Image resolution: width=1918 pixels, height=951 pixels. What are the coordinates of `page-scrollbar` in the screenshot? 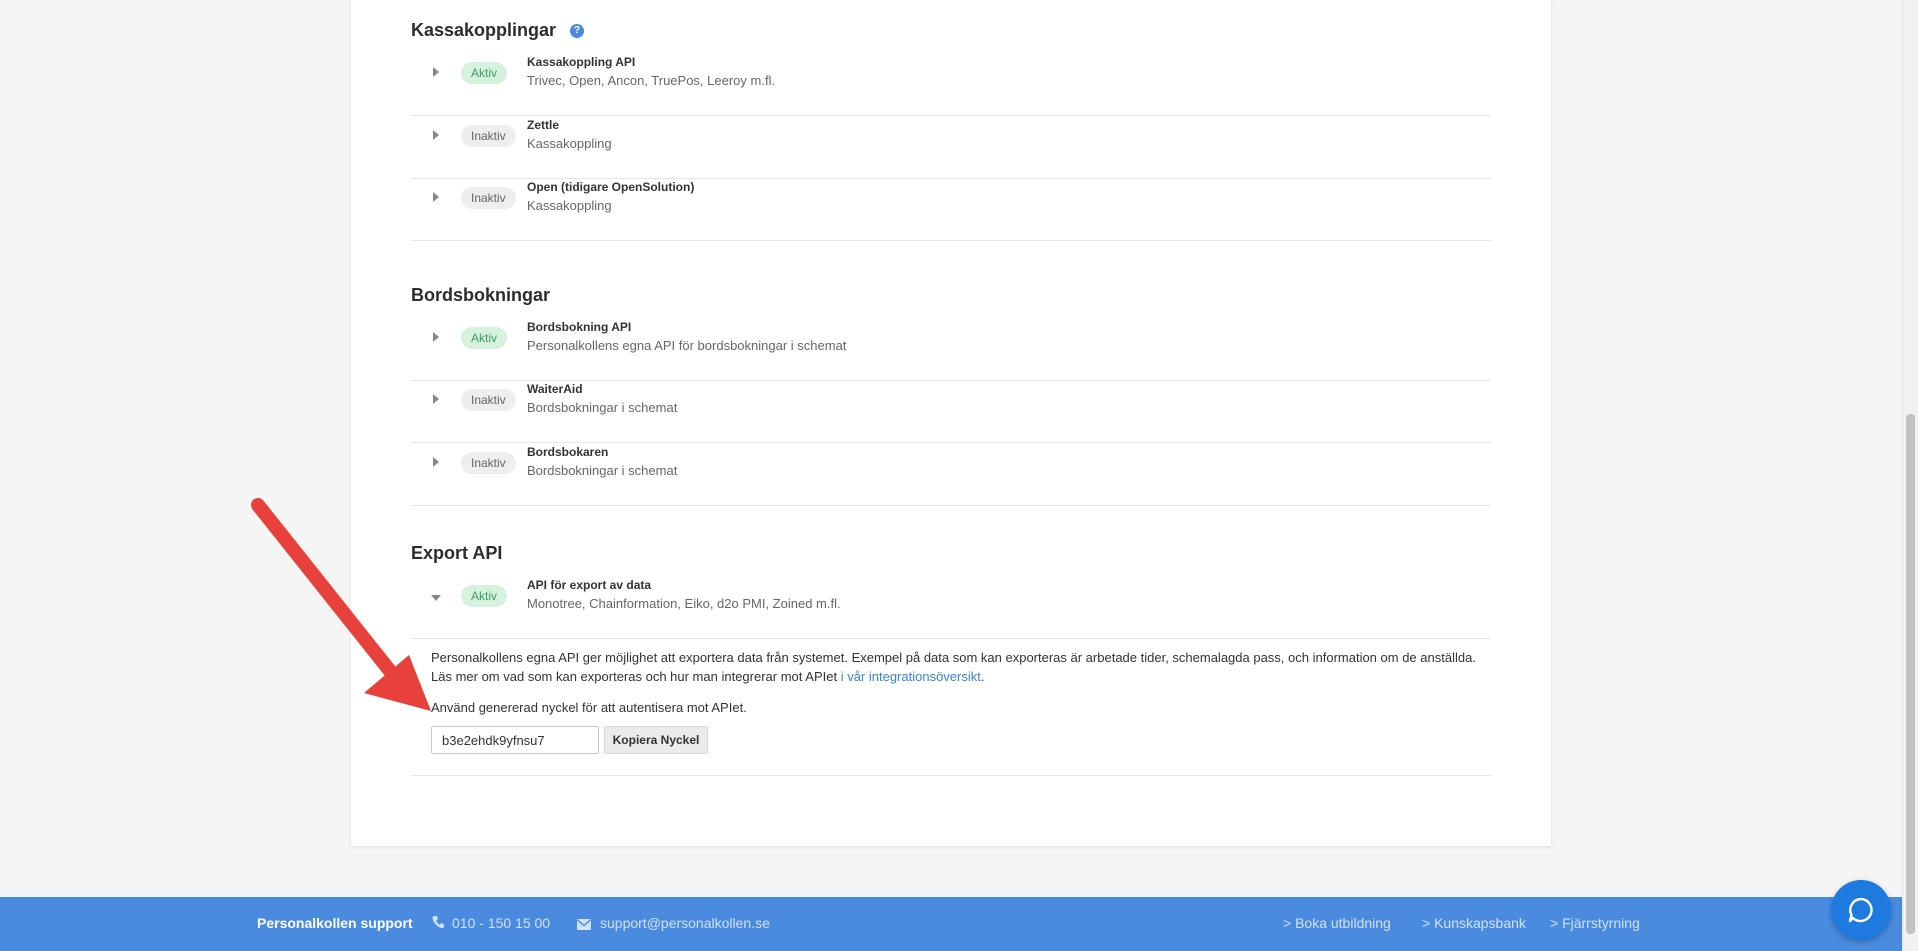 It's located at (1910, 475).